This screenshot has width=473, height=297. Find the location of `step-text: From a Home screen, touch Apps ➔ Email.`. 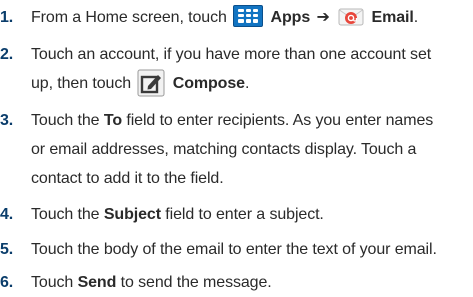

step-text: From a Home screen, touch Apps ➔ Email. is located at coordinates (252, 17).